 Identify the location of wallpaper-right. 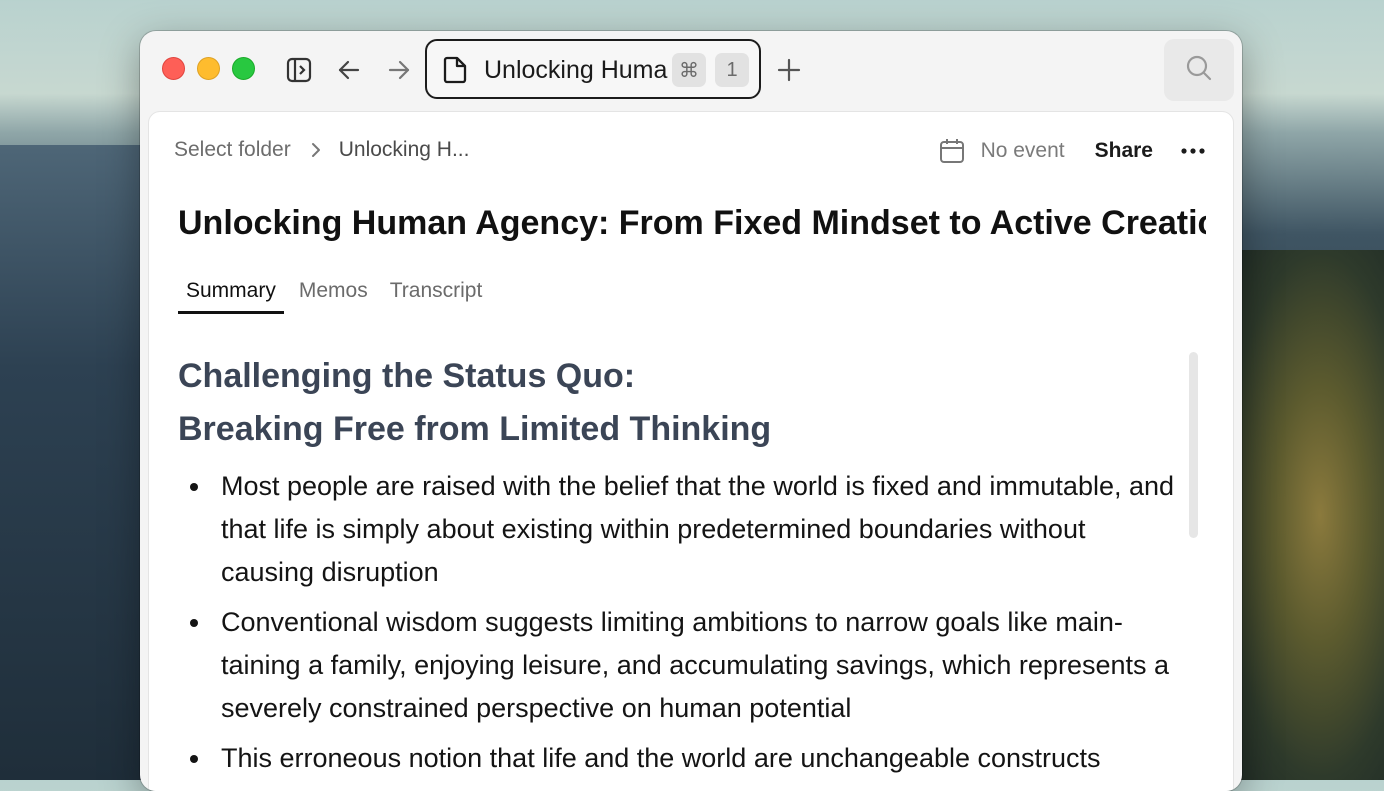
(1304, 515).